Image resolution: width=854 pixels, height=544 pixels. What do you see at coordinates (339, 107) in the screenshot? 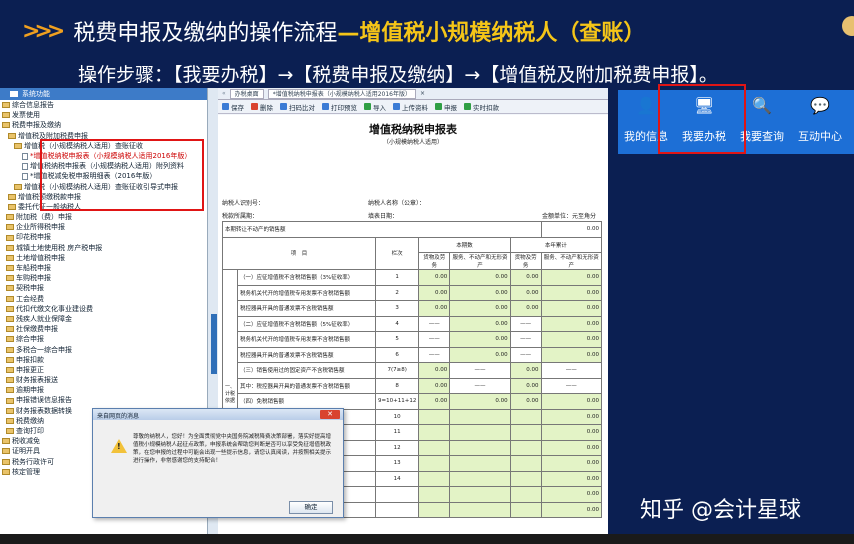
I see `print-preview-button: 打印预览` at bounding box center [339, 107].